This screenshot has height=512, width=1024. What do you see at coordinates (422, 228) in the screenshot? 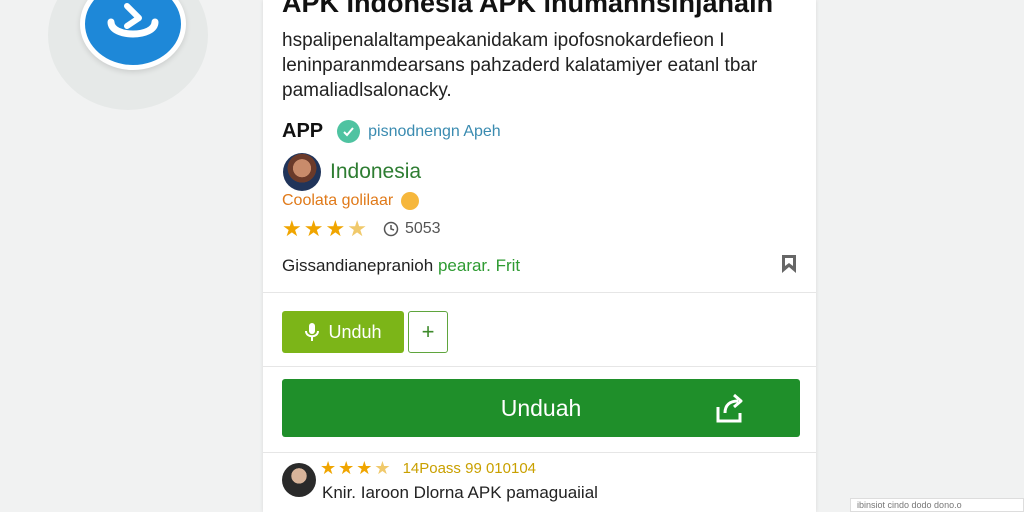
I see `download-count: 5053` at bounding box center [422, 228].